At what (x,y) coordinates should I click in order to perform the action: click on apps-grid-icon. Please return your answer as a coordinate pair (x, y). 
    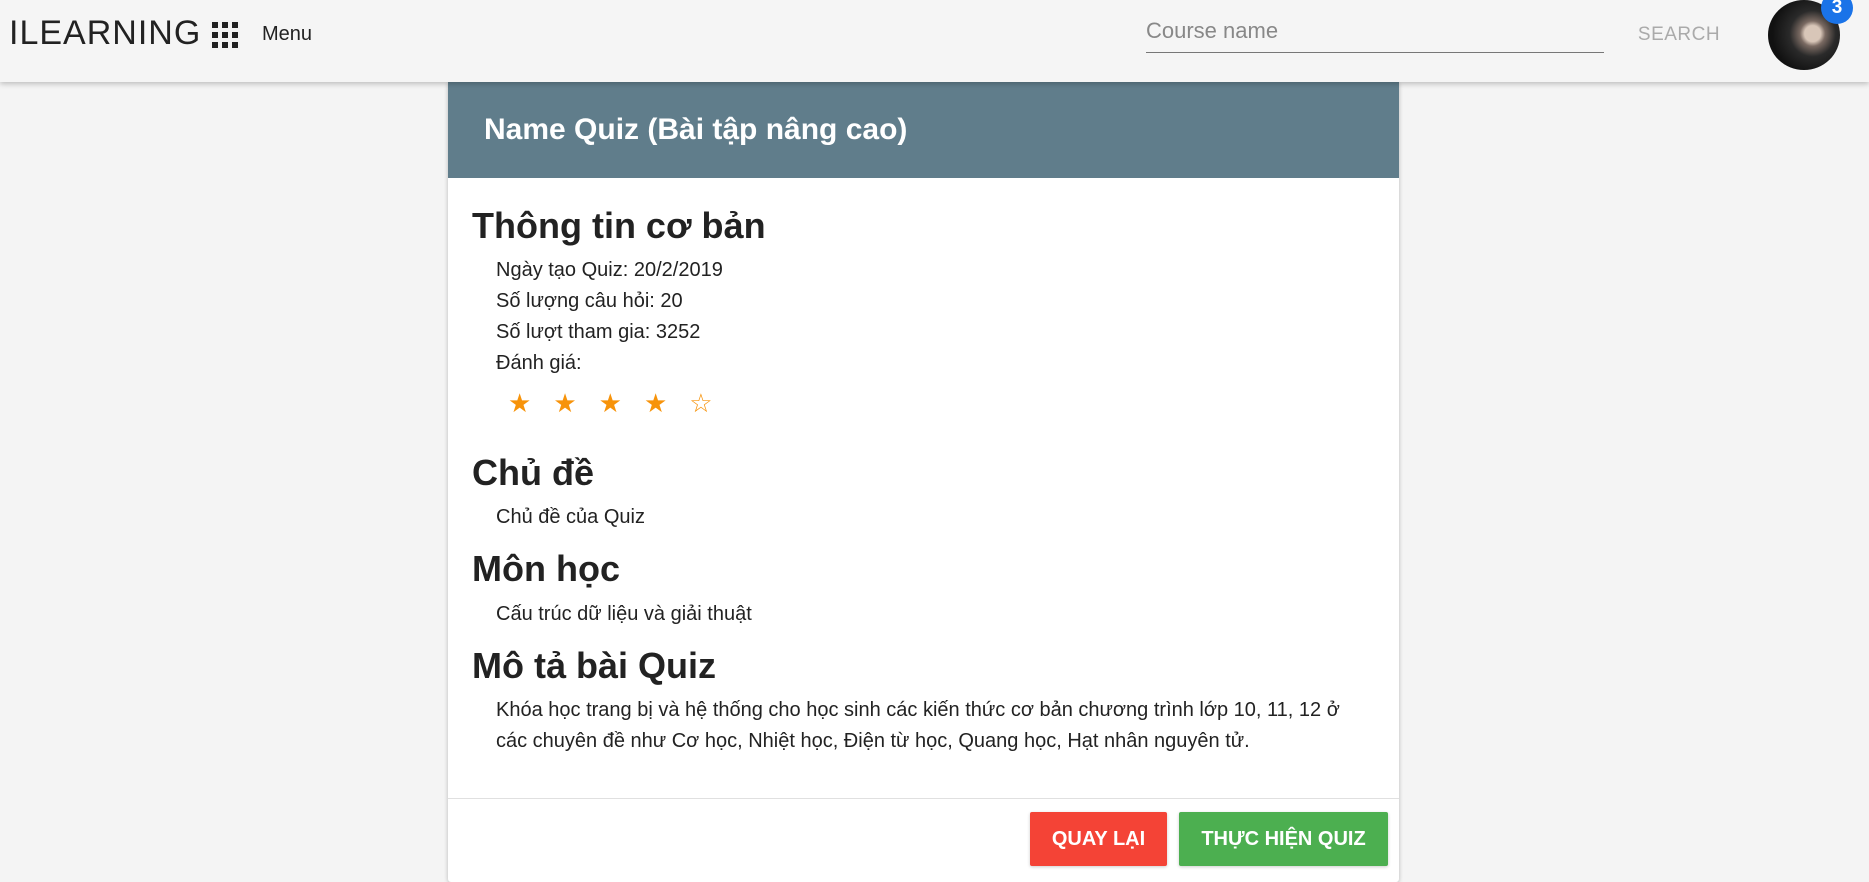
    Looking at the image, I should click on (225, 35).